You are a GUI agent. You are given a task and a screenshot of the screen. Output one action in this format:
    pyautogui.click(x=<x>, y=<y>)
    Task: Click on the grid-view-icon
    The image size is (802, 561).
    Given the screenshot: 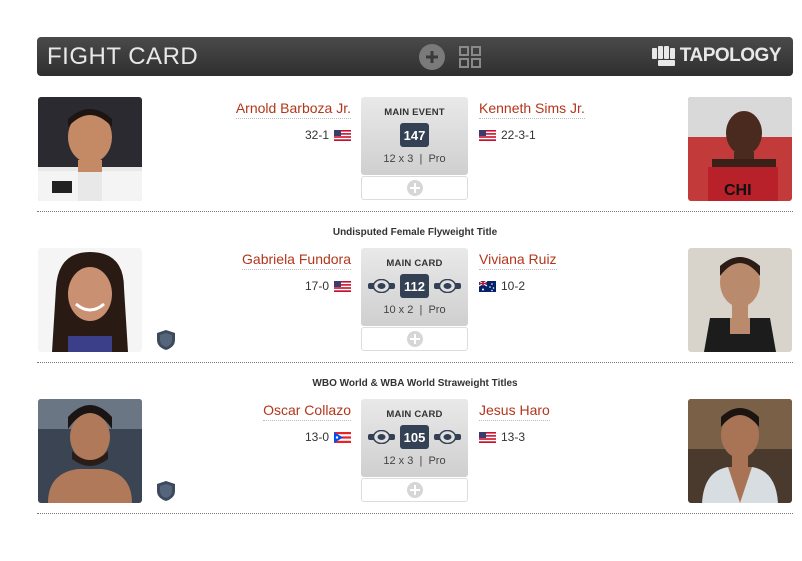 What is the action you would take?
    pyautogui.click(x=470, y=57)
    